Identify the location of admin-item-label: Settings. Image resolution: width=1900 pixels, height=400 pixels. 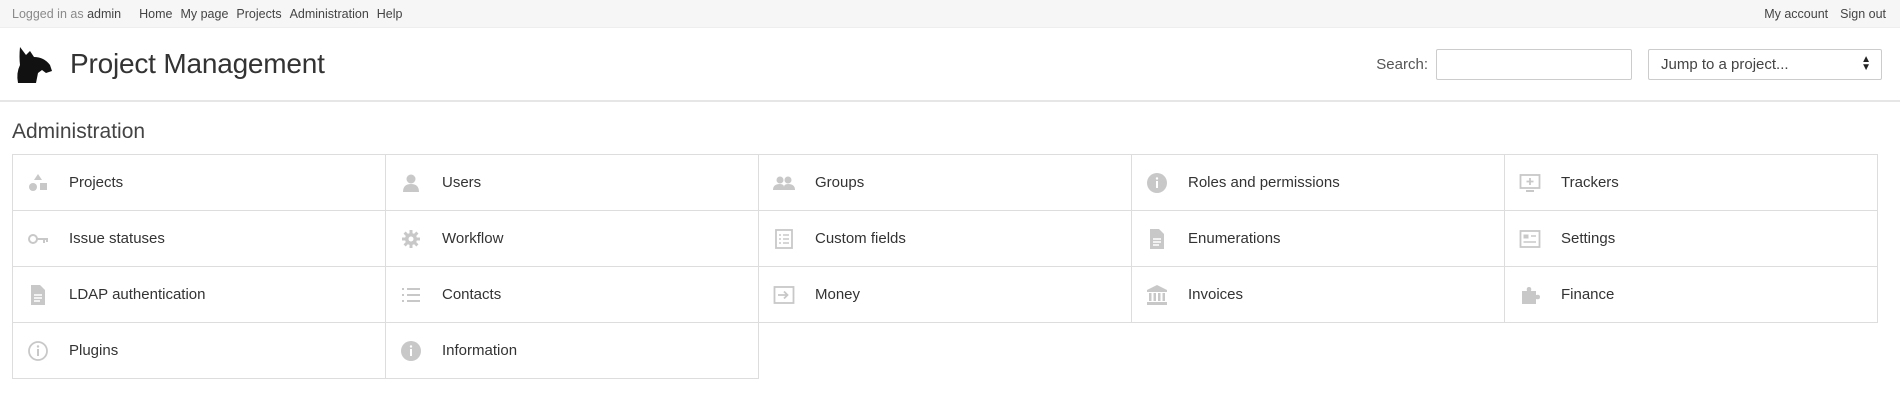
(1588, 238).